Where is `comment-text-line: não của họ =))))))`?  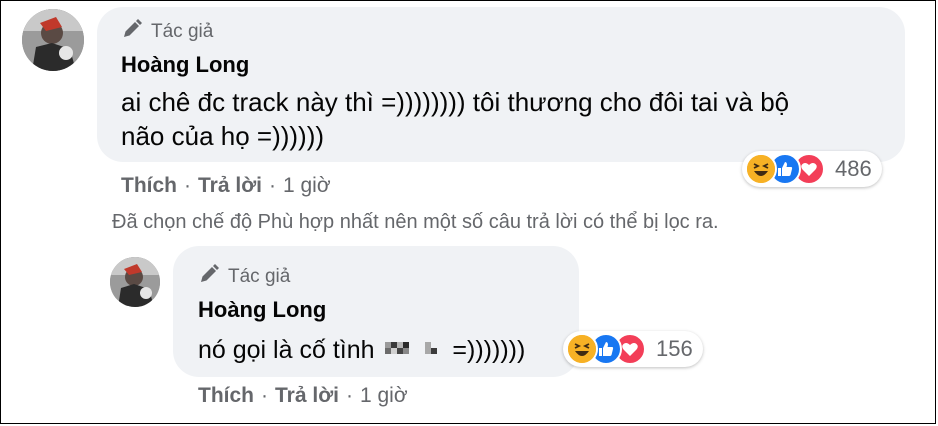 comment-text-line: não của họ =)))))) is located at coordinates (223, 136).